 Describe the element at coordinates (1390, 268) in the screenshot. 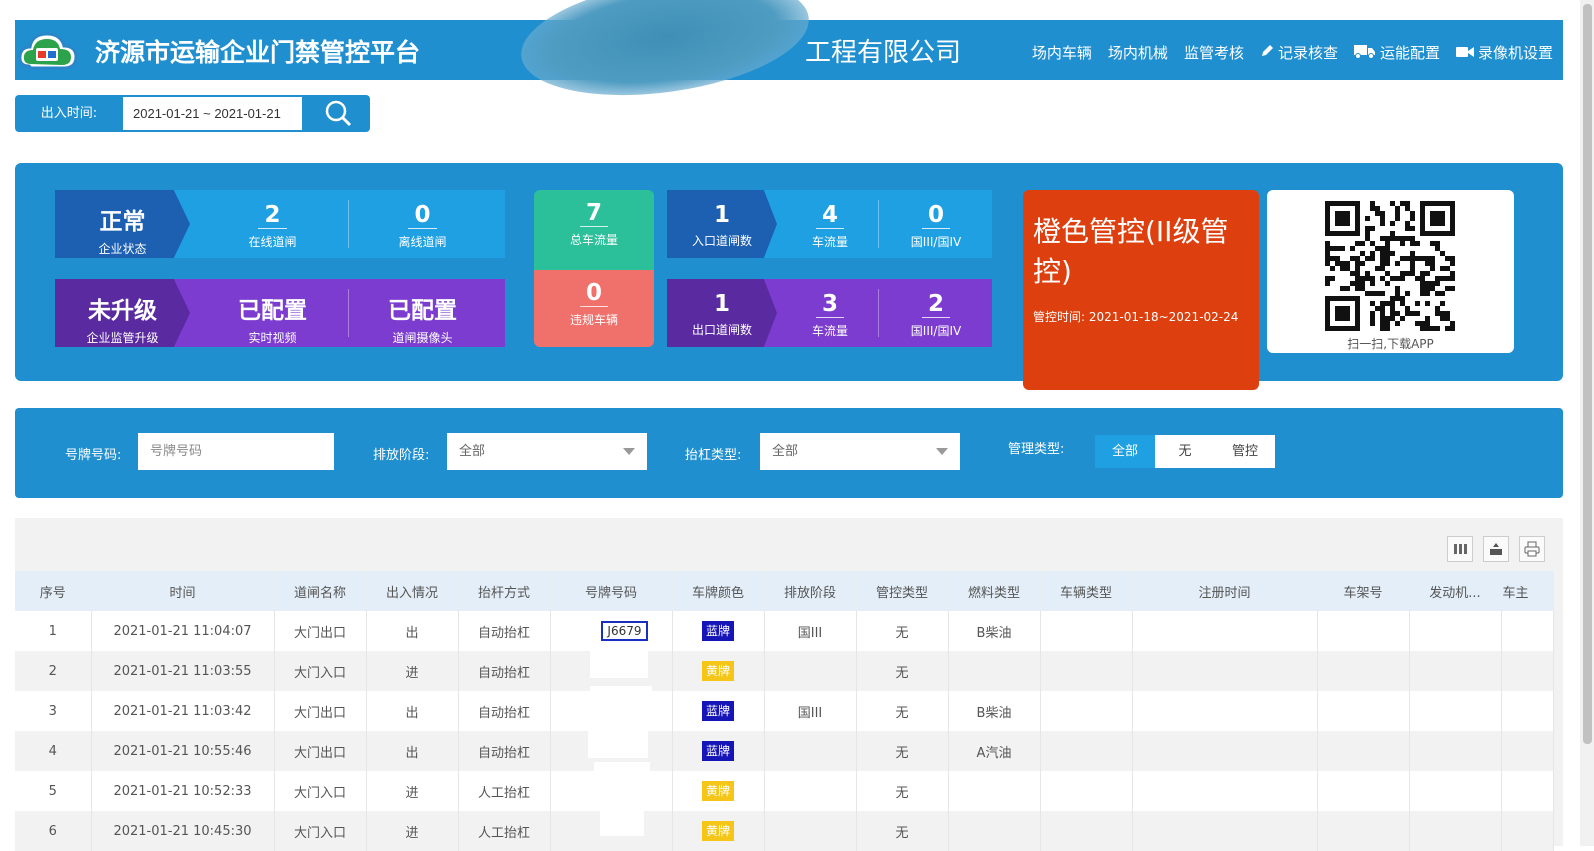

I see `qr-code-icon` at that location.